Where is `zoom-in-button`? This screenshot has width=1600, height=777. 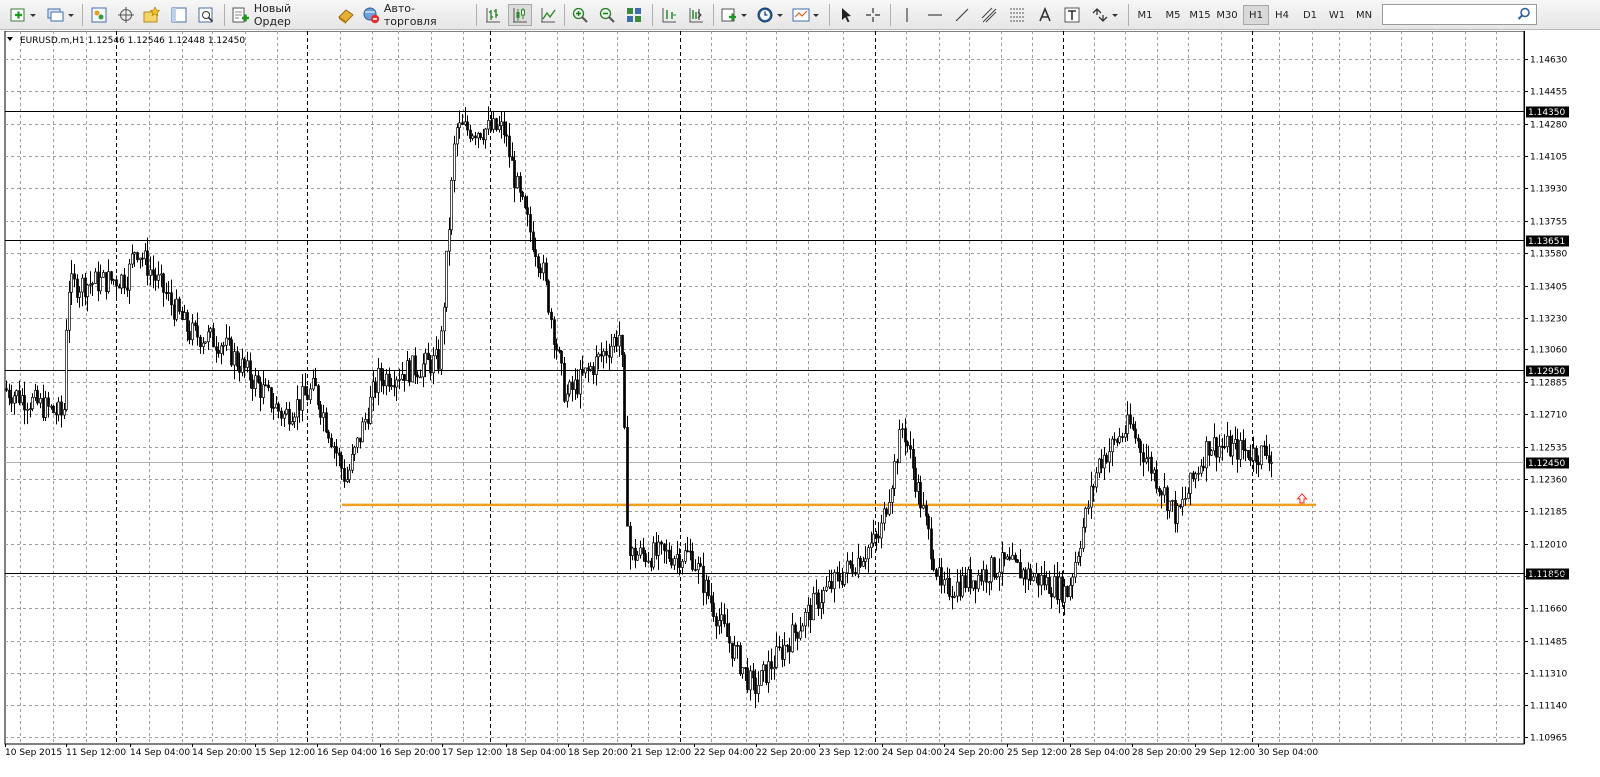 zoom-in-button is located at coordinates (580, 15).